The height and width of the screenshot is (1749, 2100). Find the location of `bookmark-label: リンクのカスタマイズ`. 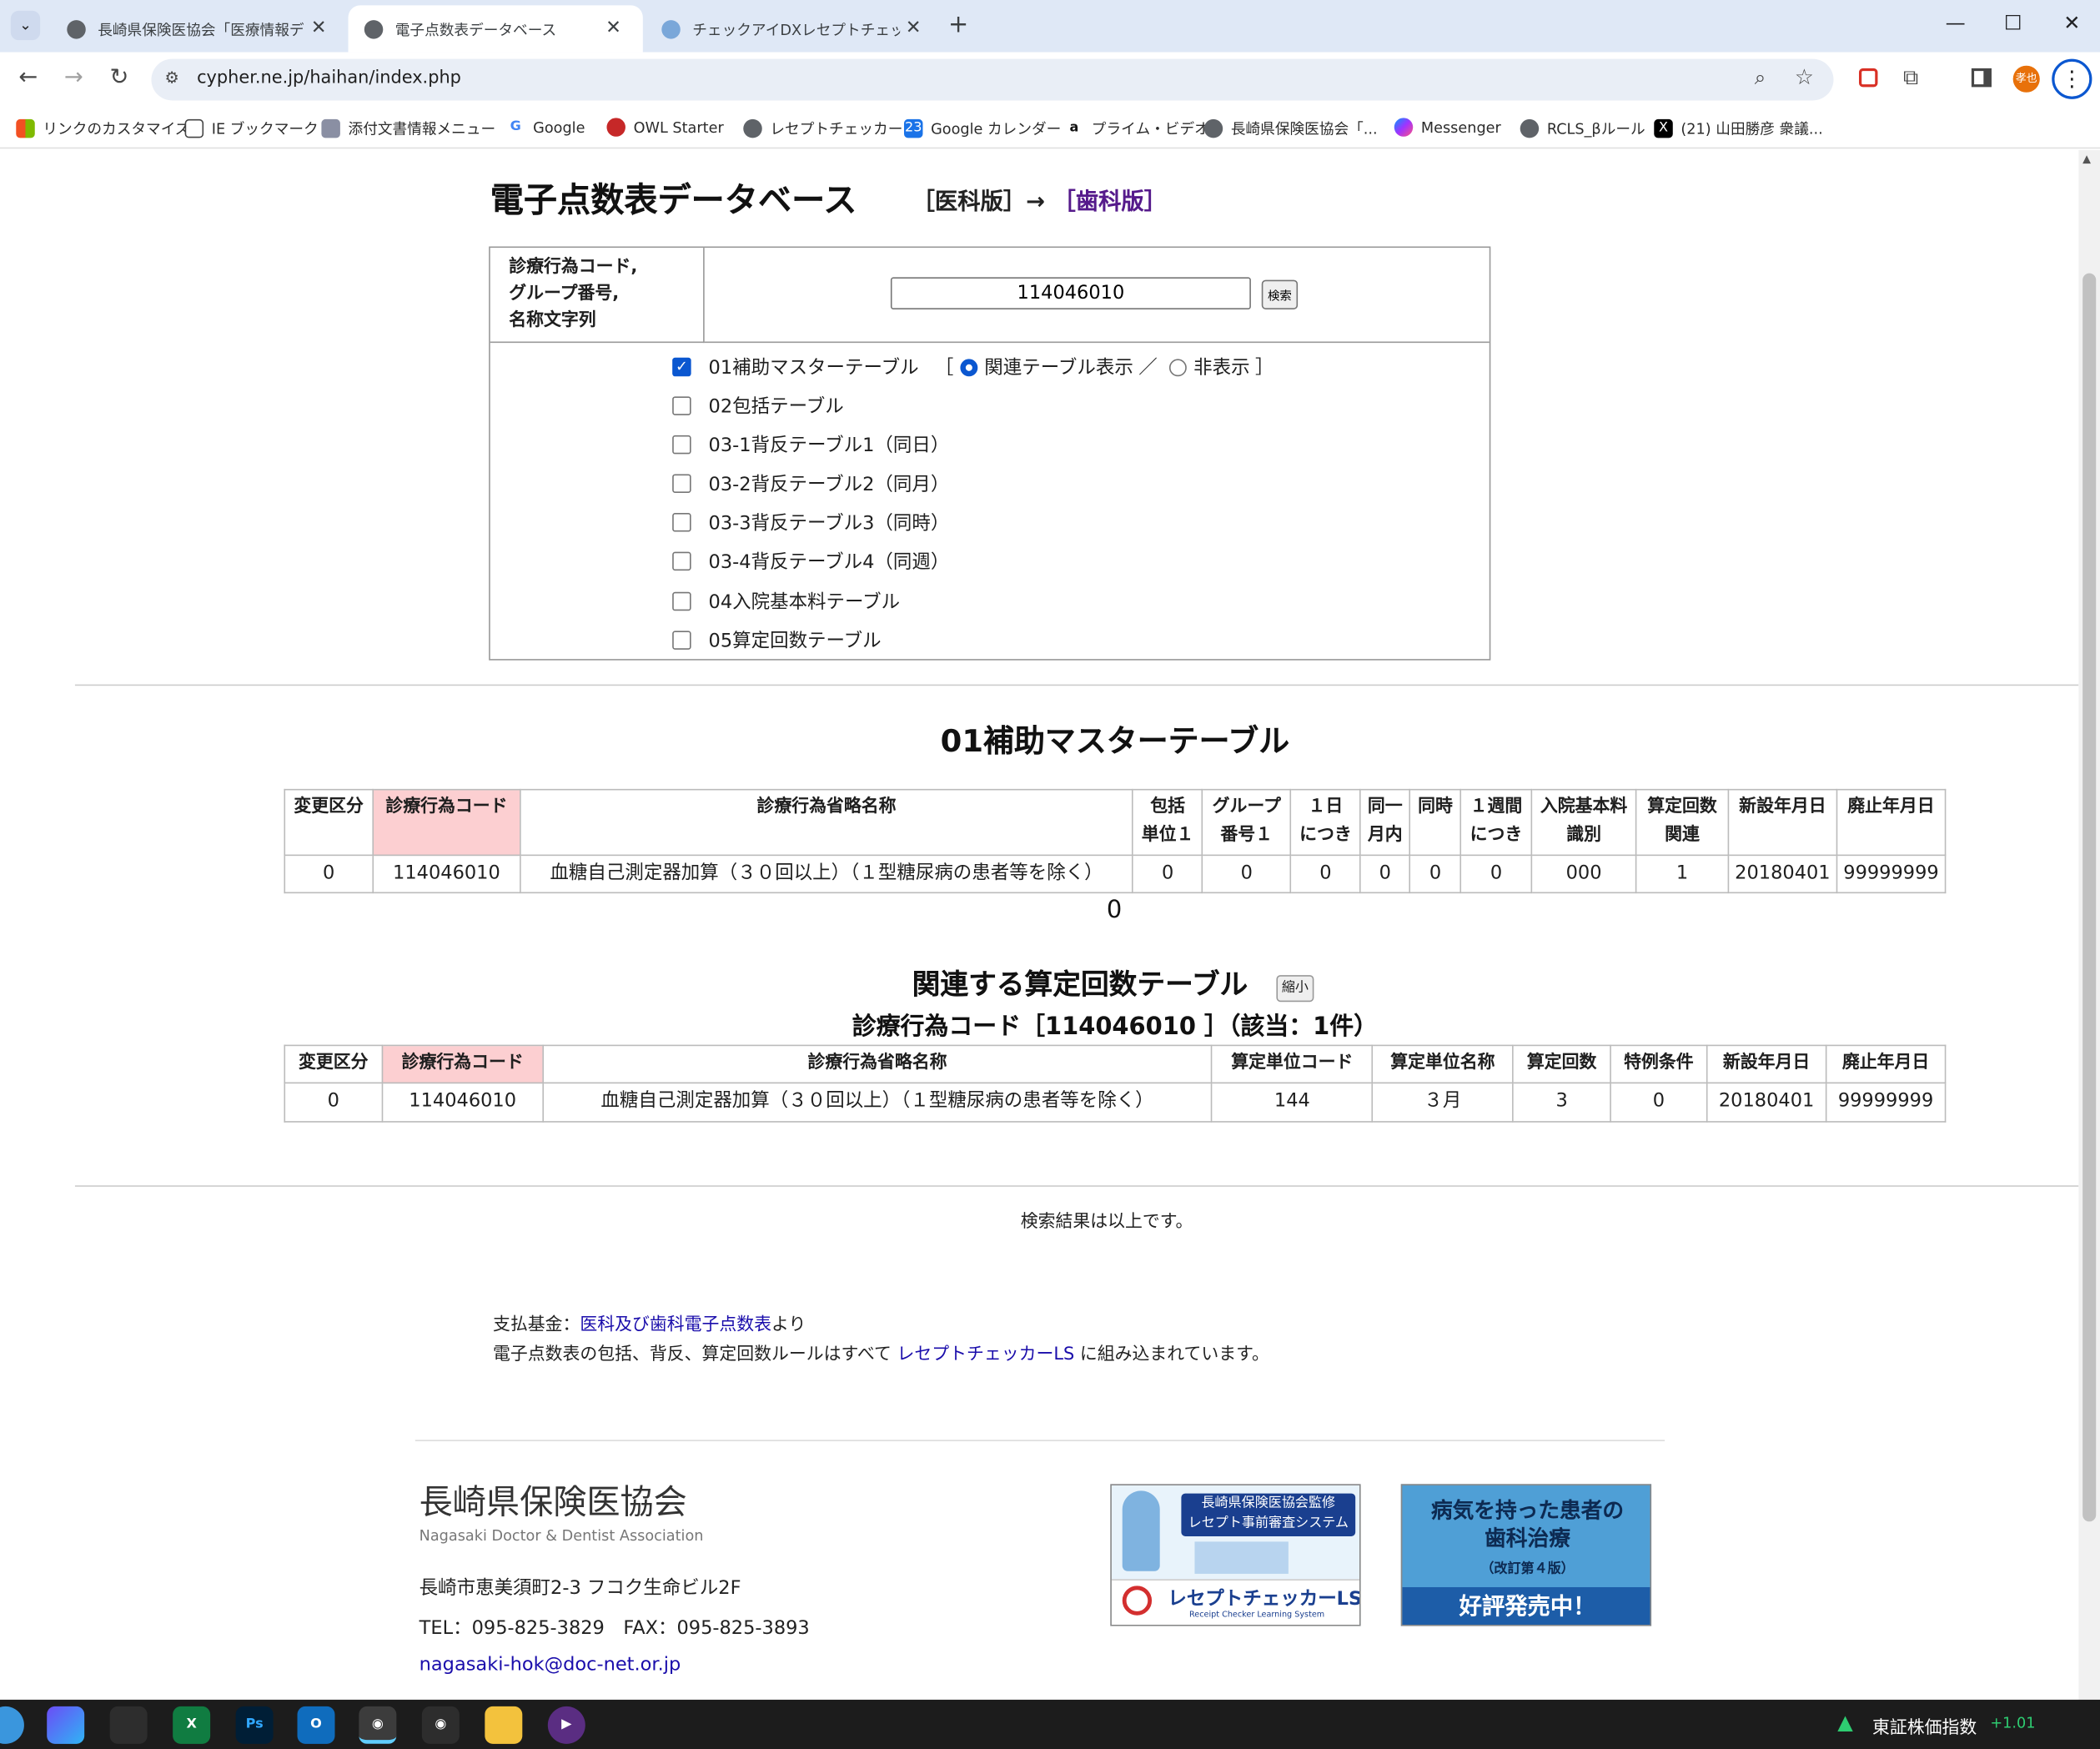

bookmark-label: リンクのカスタマイズ is located at coordinates (117, 129).